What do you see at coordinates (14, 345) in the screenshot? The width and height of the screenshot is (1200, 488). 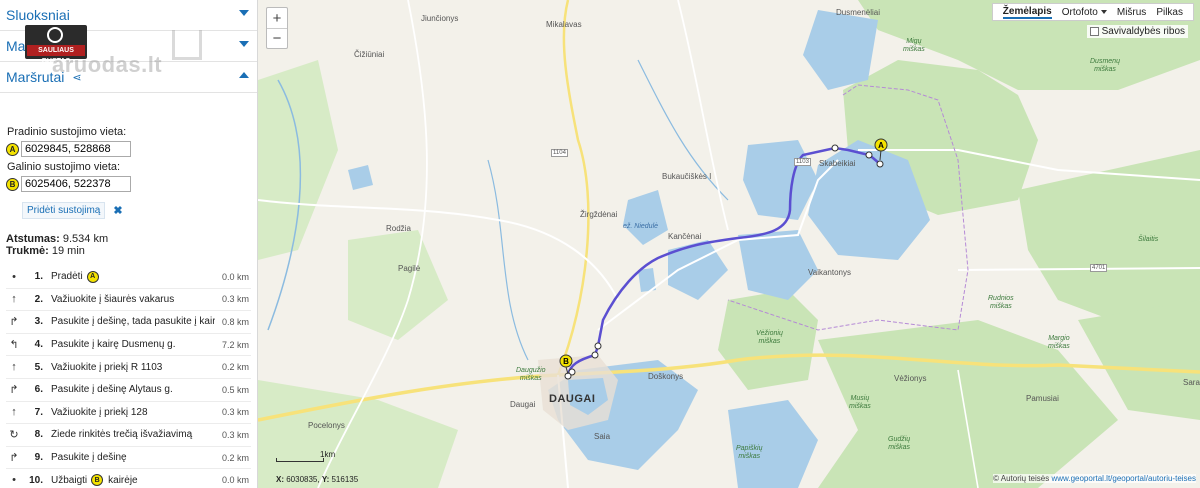 I see `turn-left-icon: ↰` at bounding box center [14, 345].